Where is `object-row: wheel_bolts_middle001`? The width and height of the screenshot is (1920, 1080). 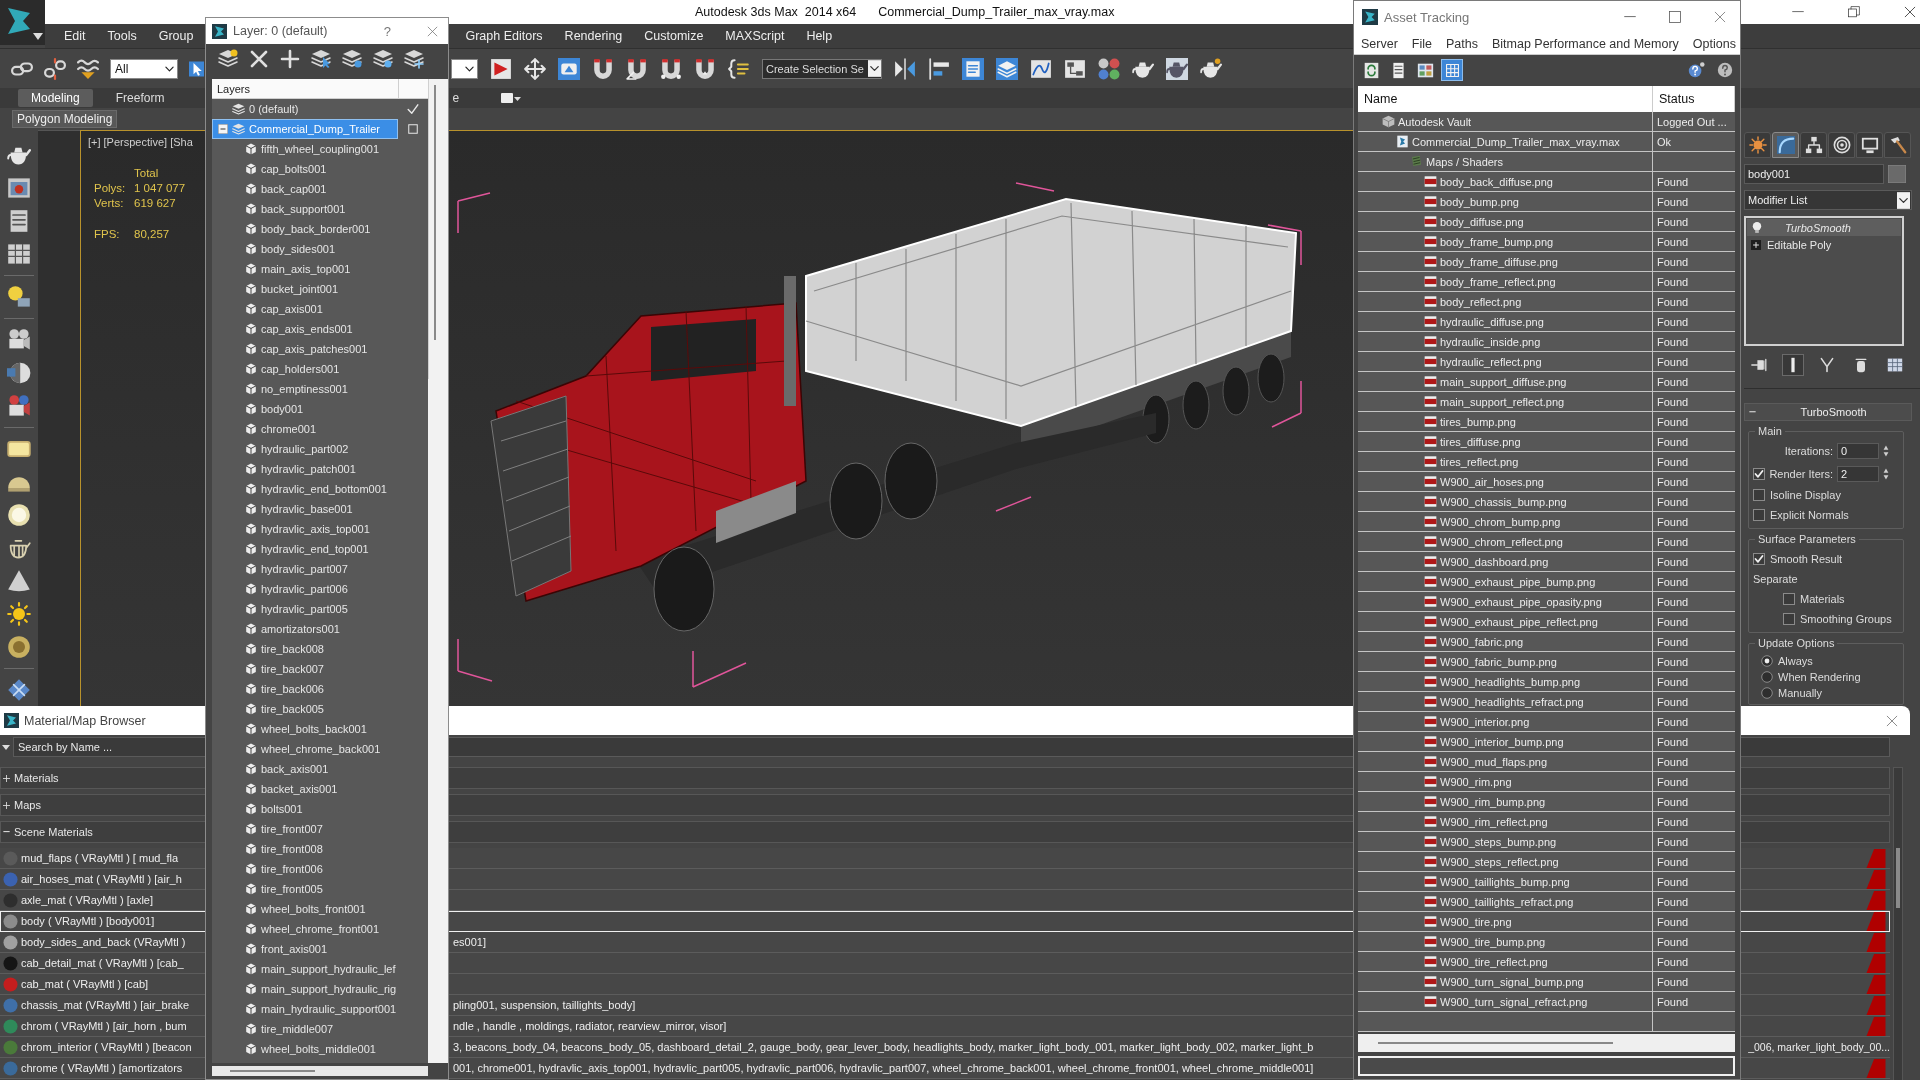 object-row: wheel_bolts_middle001 is located at coordinates (305, 1049).